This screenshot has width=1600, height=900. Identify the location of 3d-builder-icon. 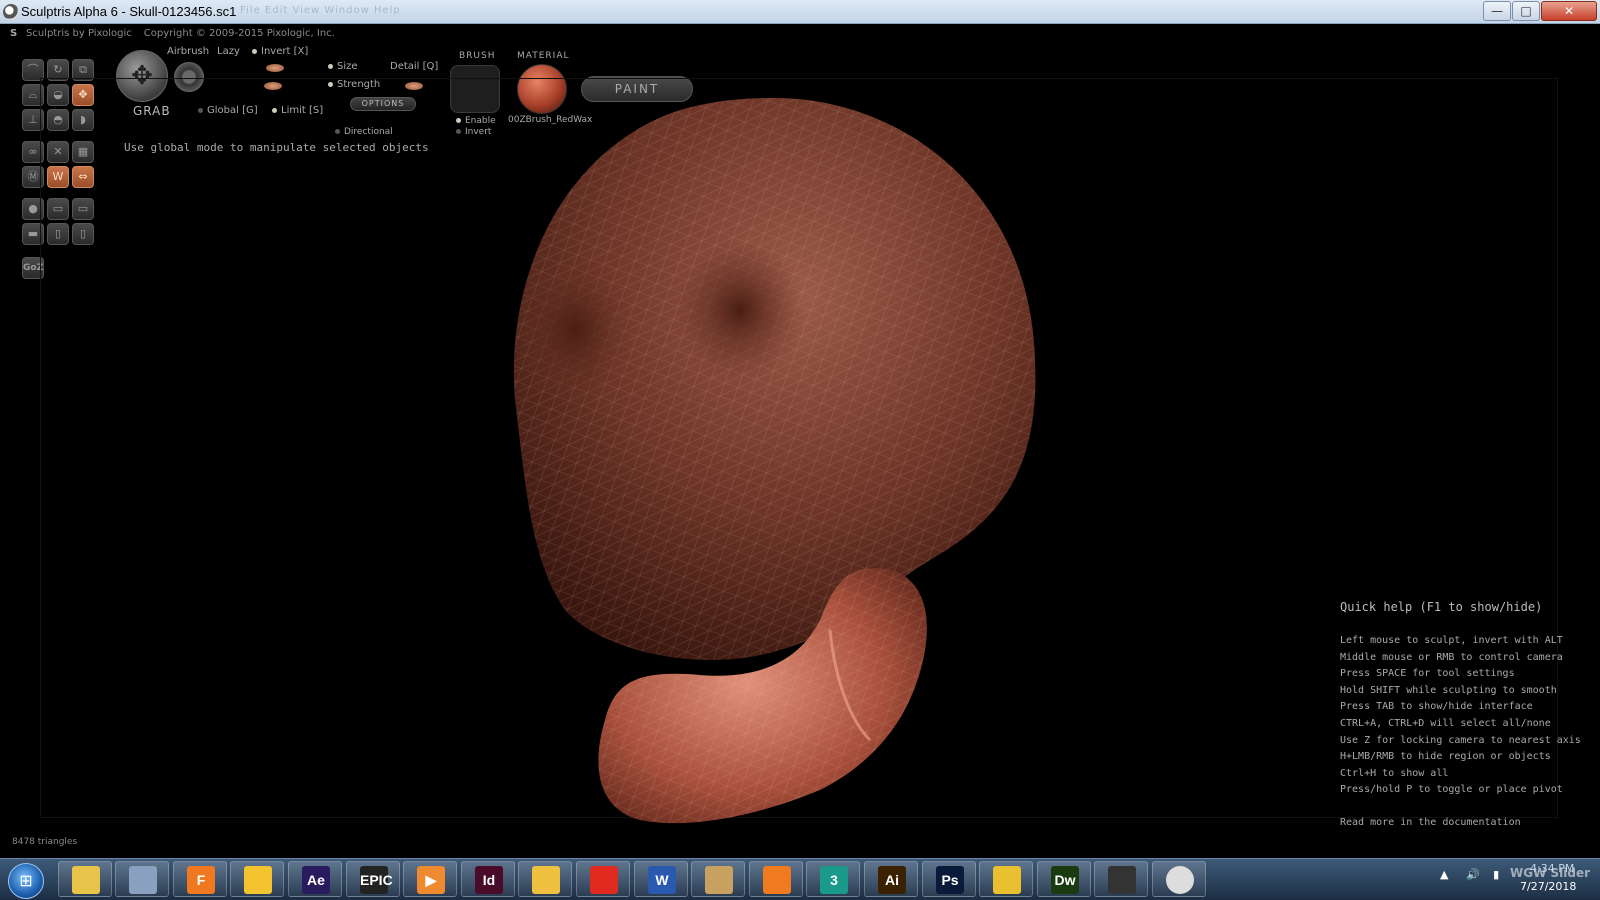
(143, 880).